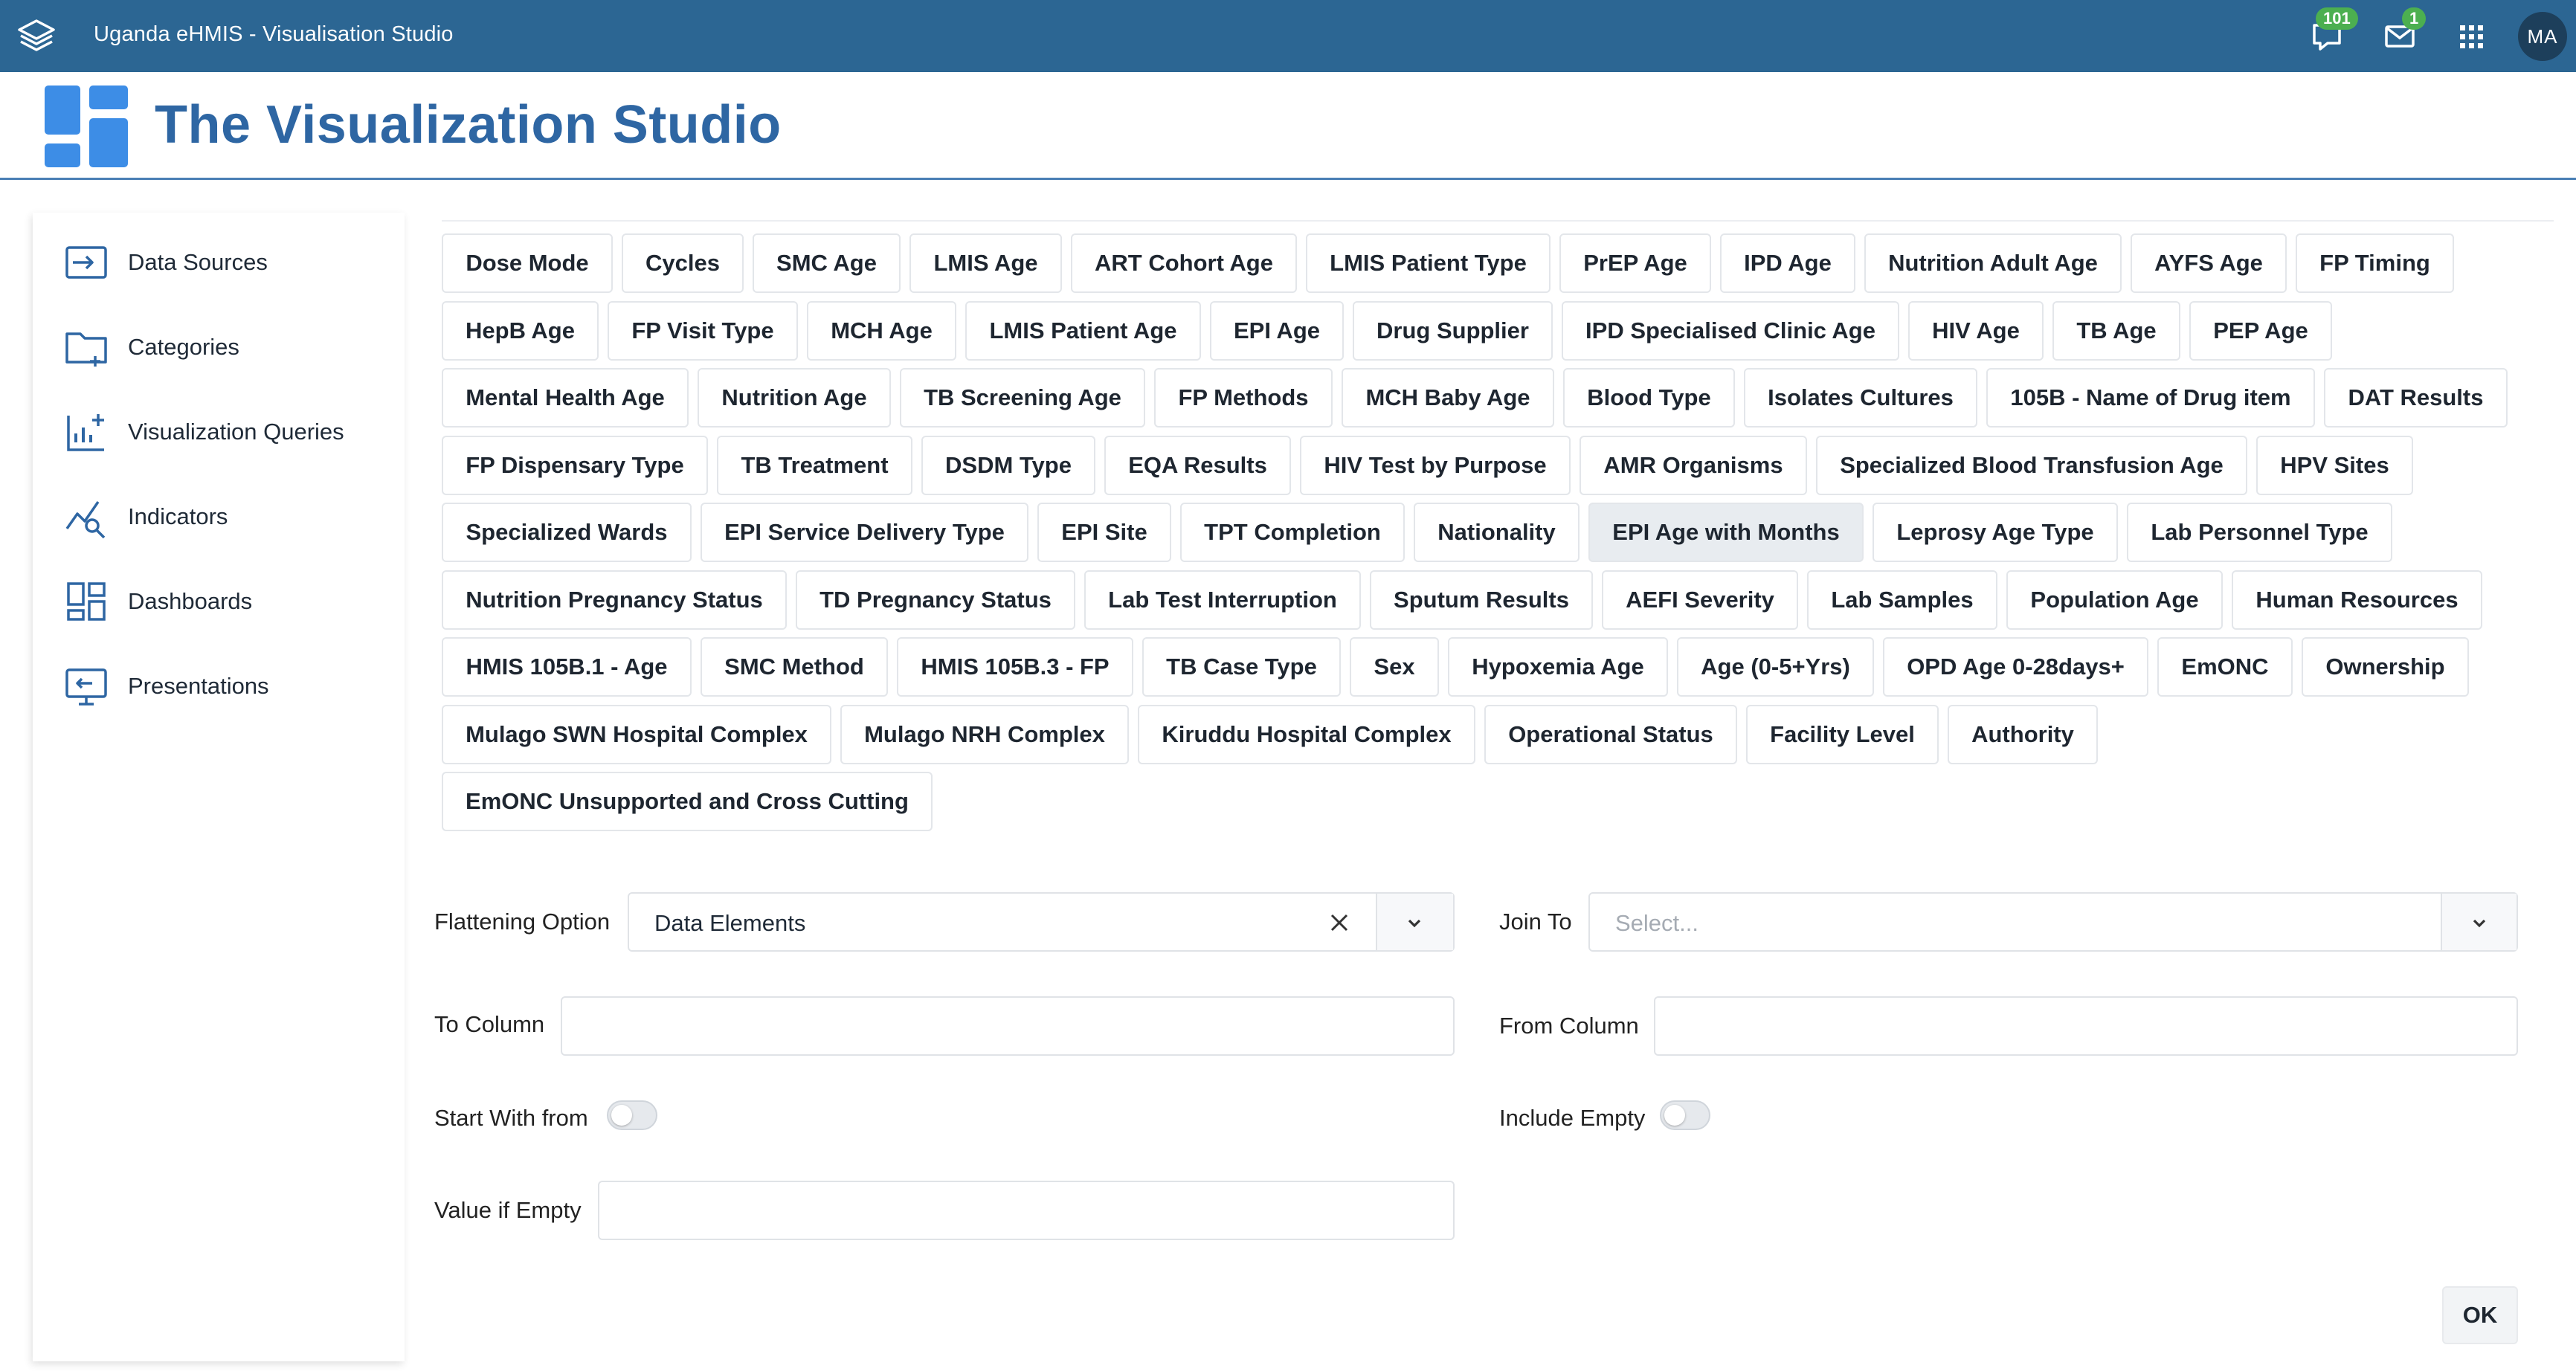 The height and width of the screenshot is (1371, 2576). What do you see at coordinates (145, 517) in the screenshot?
I see `sidebar-item-indicators: Indicators` at bounding box center [145, 517].